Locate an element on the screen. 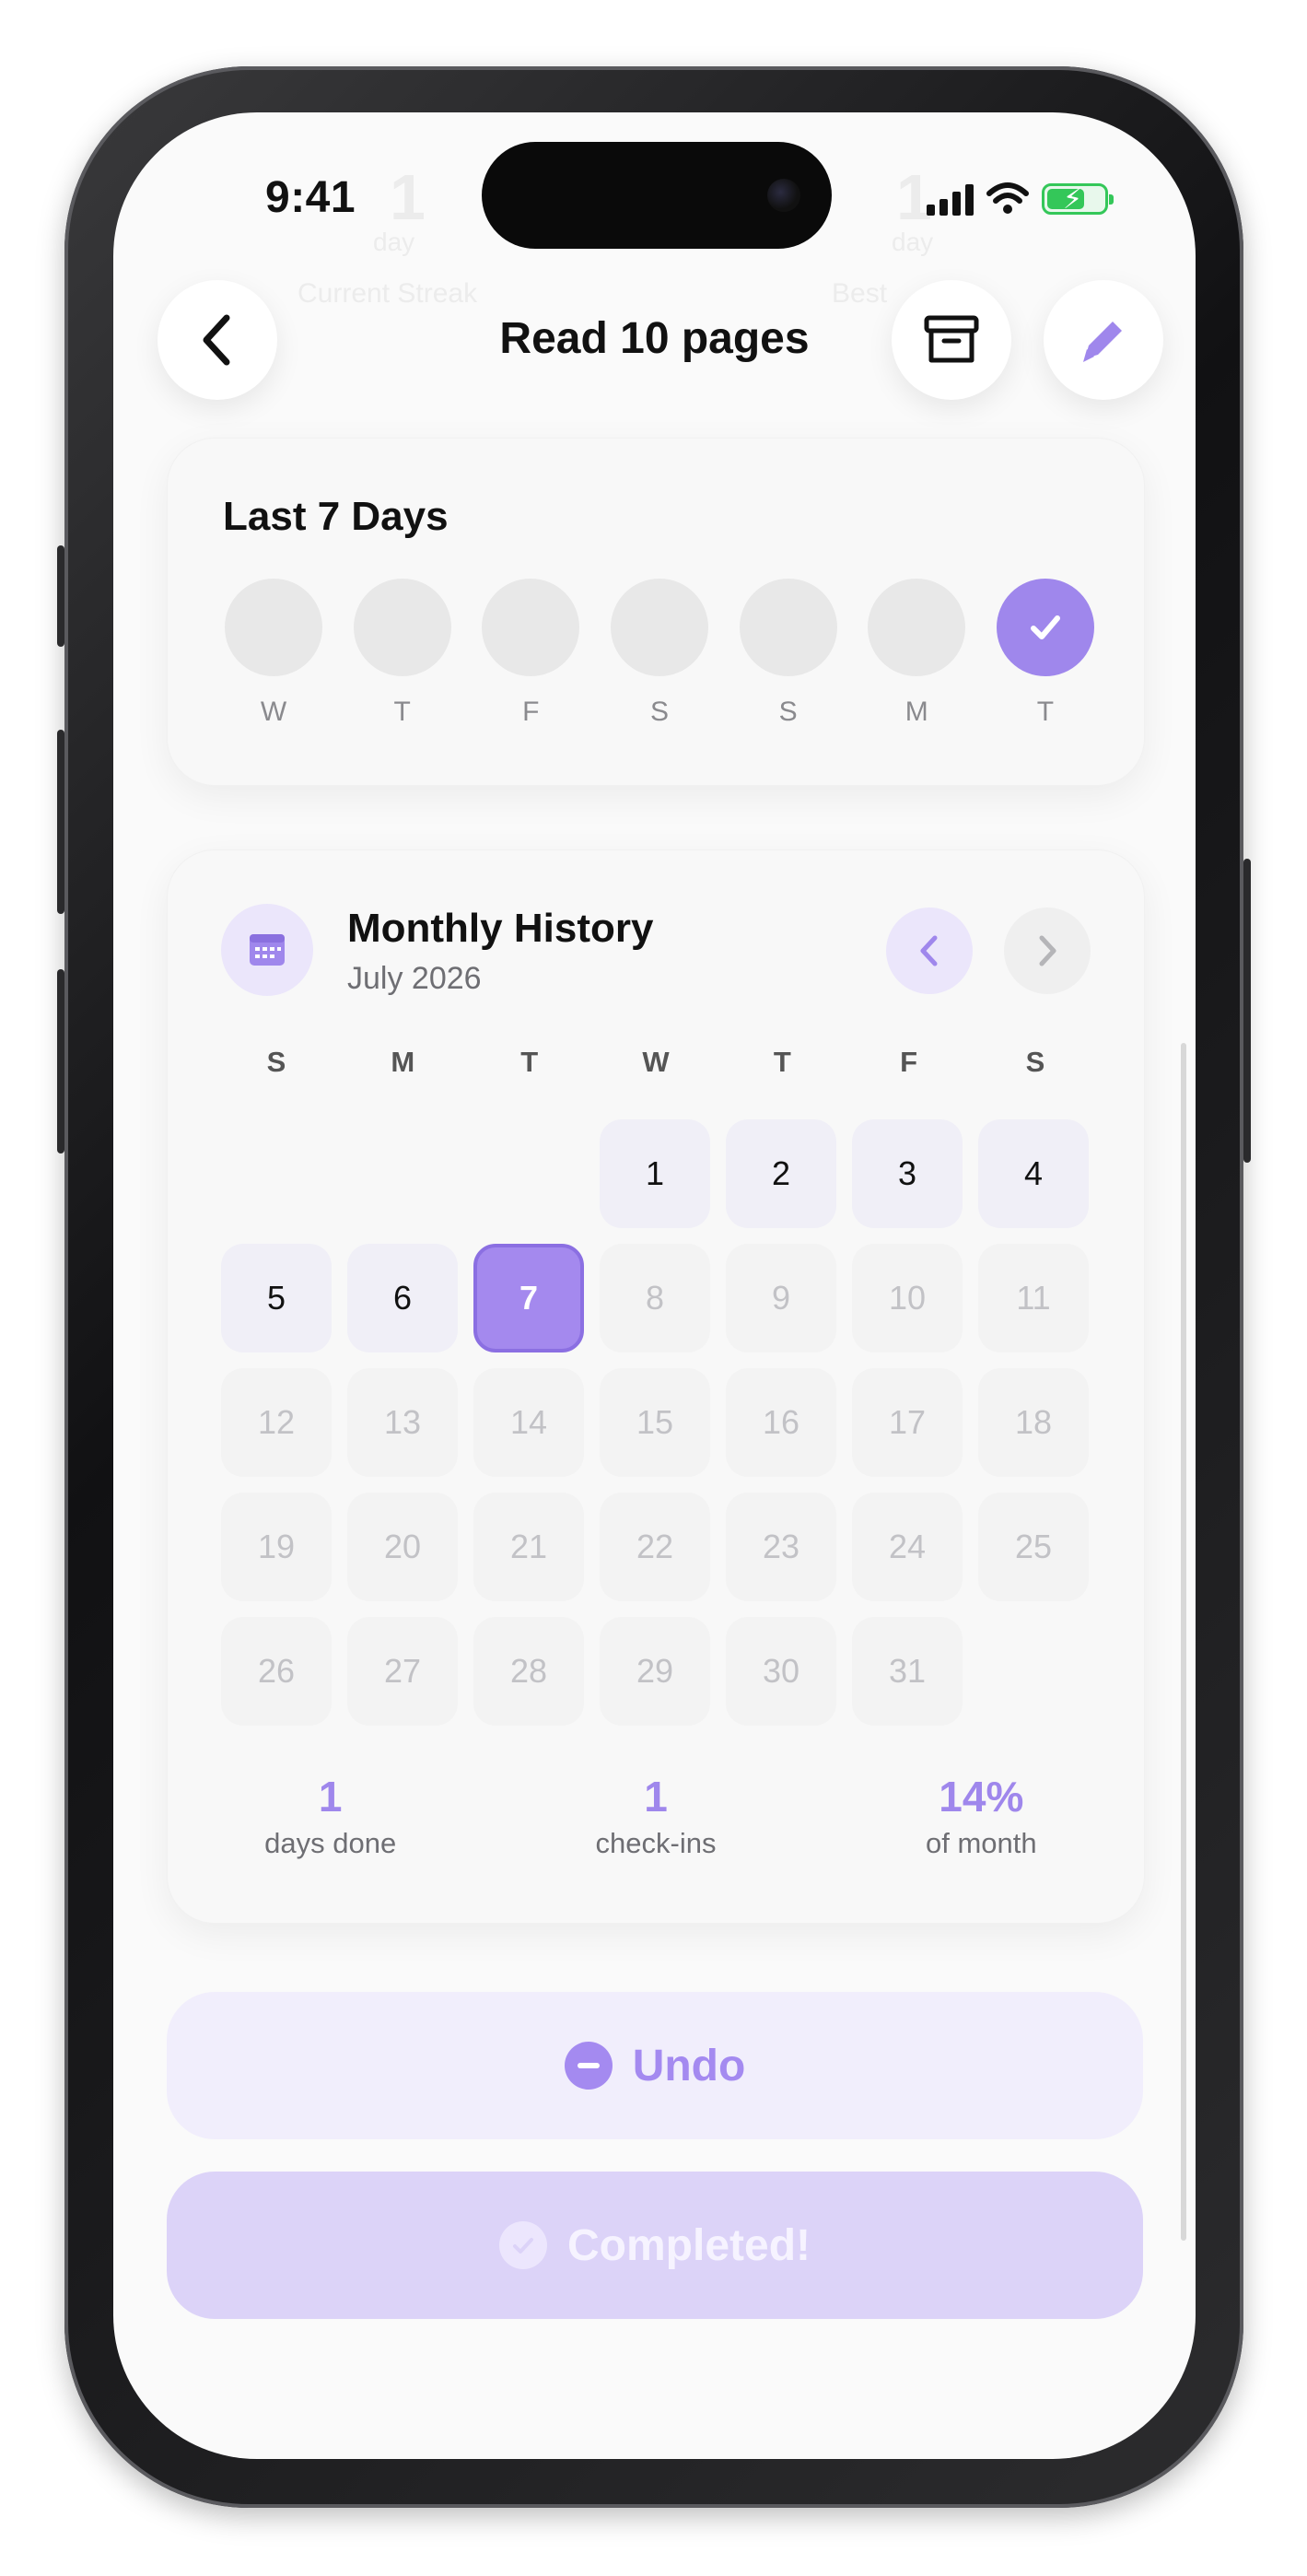 The width and height of the screenshot is (1307, 2576). calendar-day: 16 is located at coordinates (781, 1422).